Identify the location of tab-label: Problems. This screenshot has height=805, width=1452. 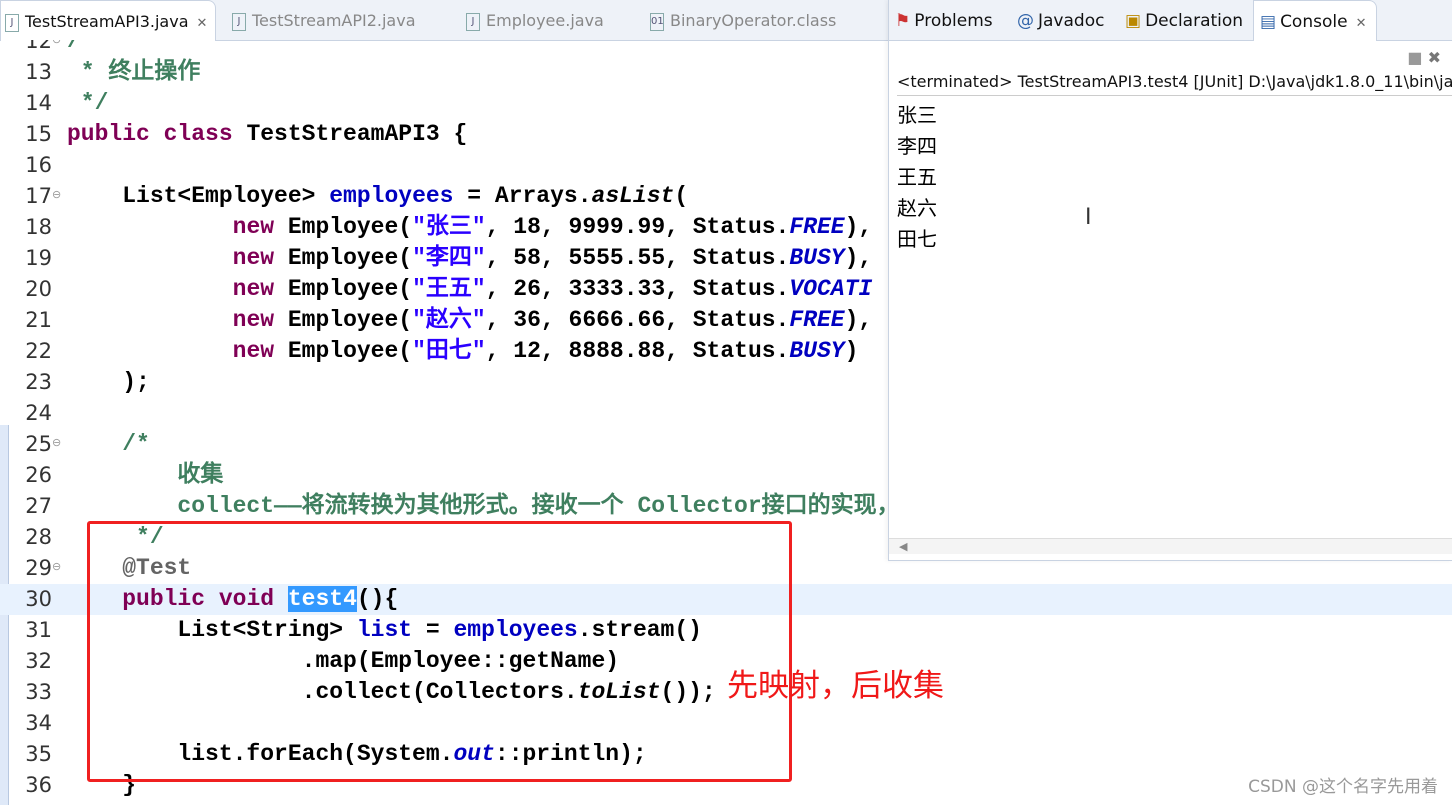
(953, 21).